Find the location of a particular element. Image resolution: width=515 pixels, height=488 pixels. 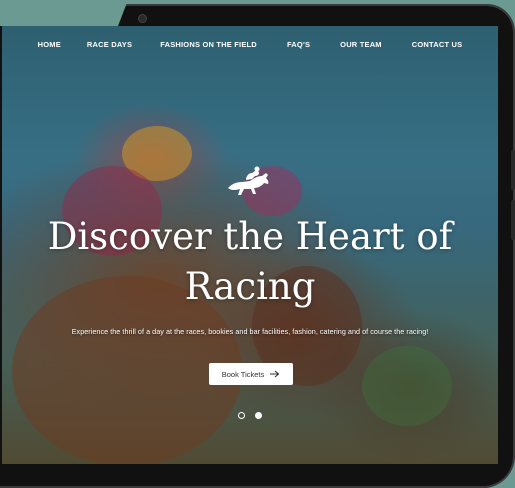

arrow-right-icon is located at coordinates (275, 374).